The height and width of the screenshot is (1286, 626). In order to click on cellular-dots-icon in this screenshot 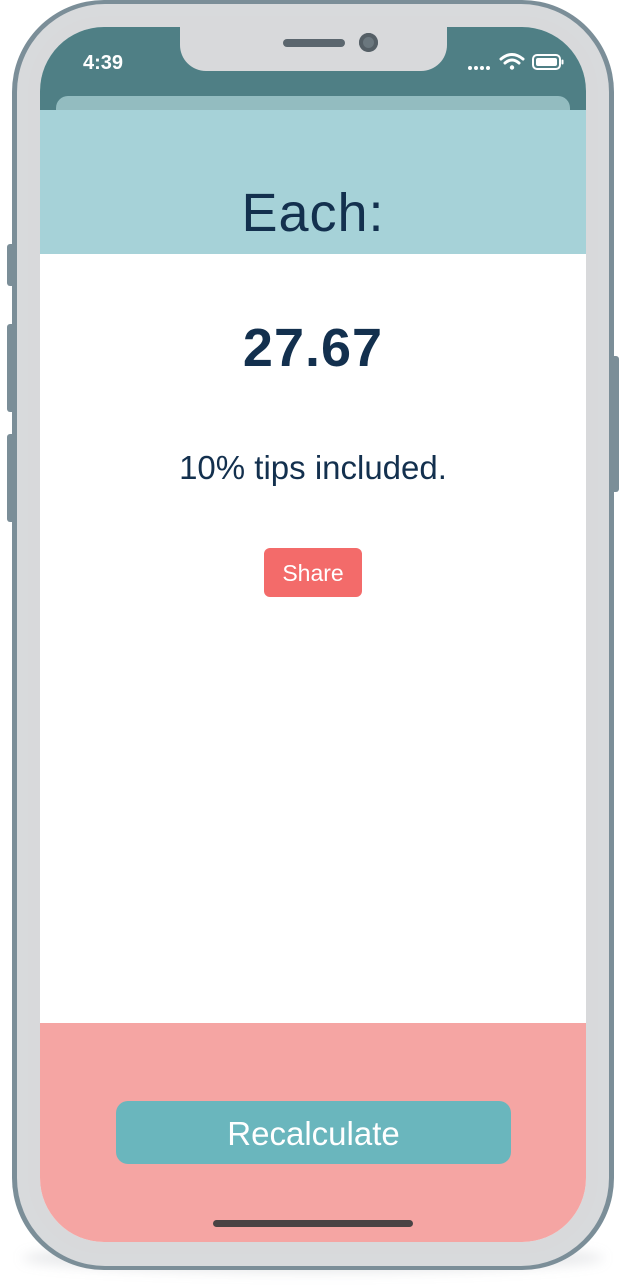, I will do `click(479, 68)`.